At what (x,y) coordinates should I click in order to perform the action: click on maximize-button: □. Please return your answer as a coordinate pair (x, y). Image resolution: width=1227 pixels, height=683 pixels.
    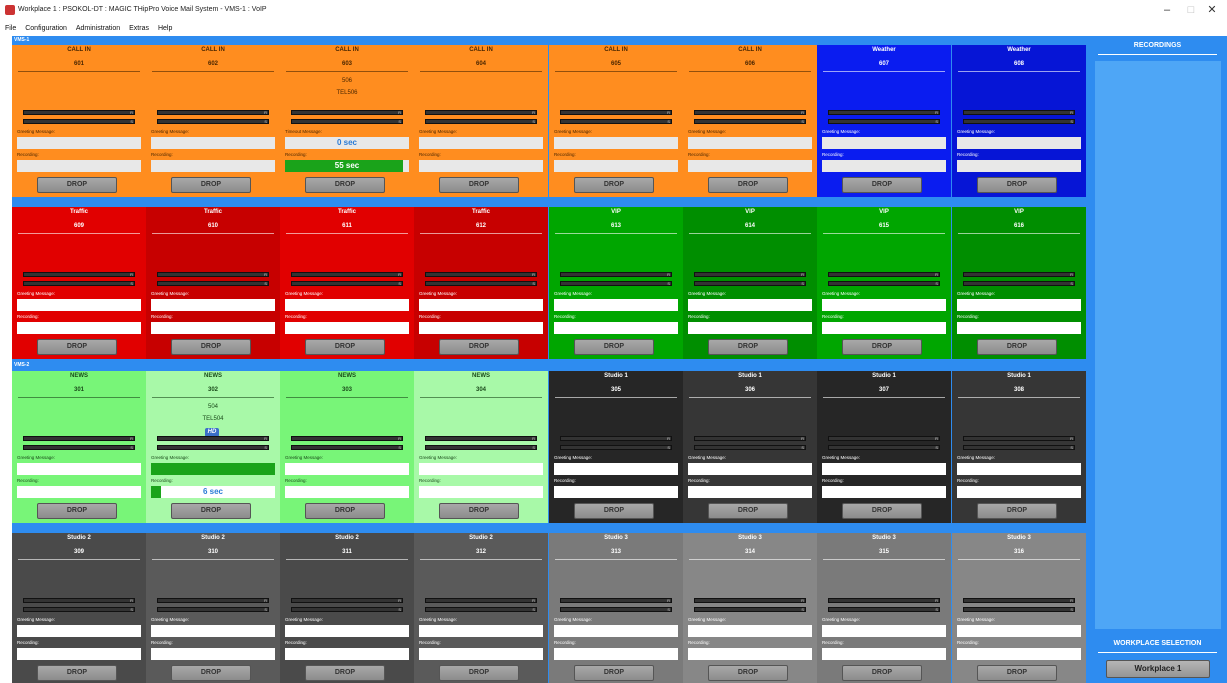
    Looking at the image, I should click on (1191, 10).